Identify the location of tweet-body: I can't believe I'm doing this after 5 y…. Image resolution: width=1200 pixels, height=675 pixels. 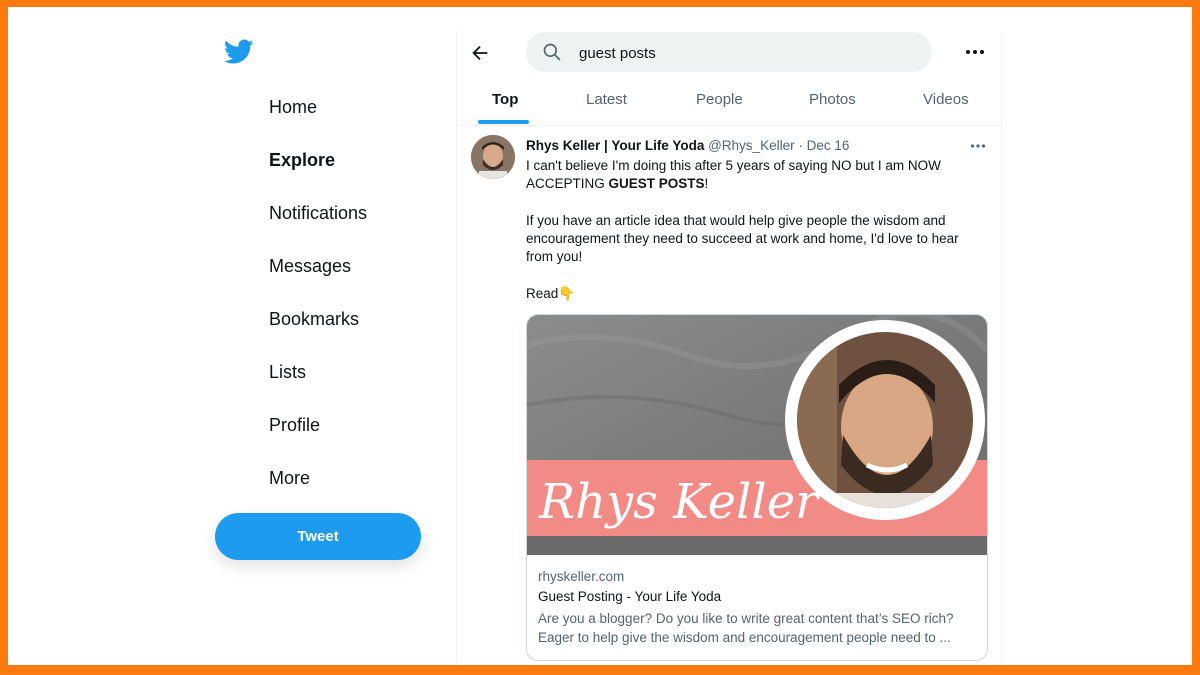
(753, 230).